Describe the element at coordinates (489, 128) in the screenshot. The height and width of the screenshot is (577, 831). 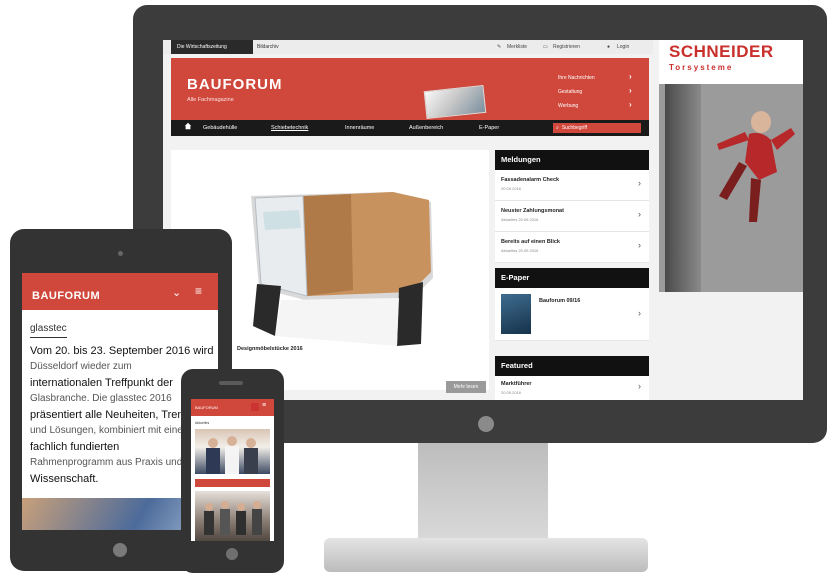
I see `nav-item-5: E-Paper` at that location.